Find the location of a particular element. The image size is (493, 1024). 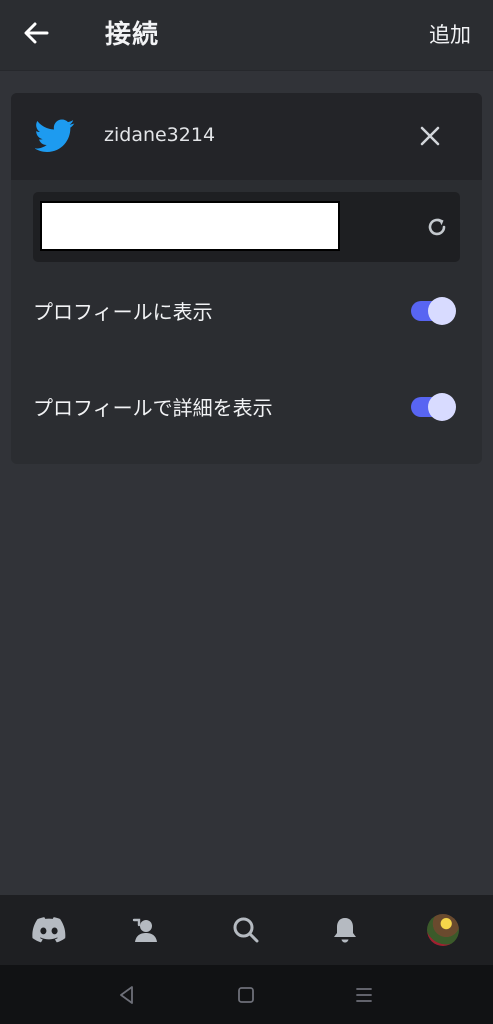

back-button is located at coordinates (36, 33).